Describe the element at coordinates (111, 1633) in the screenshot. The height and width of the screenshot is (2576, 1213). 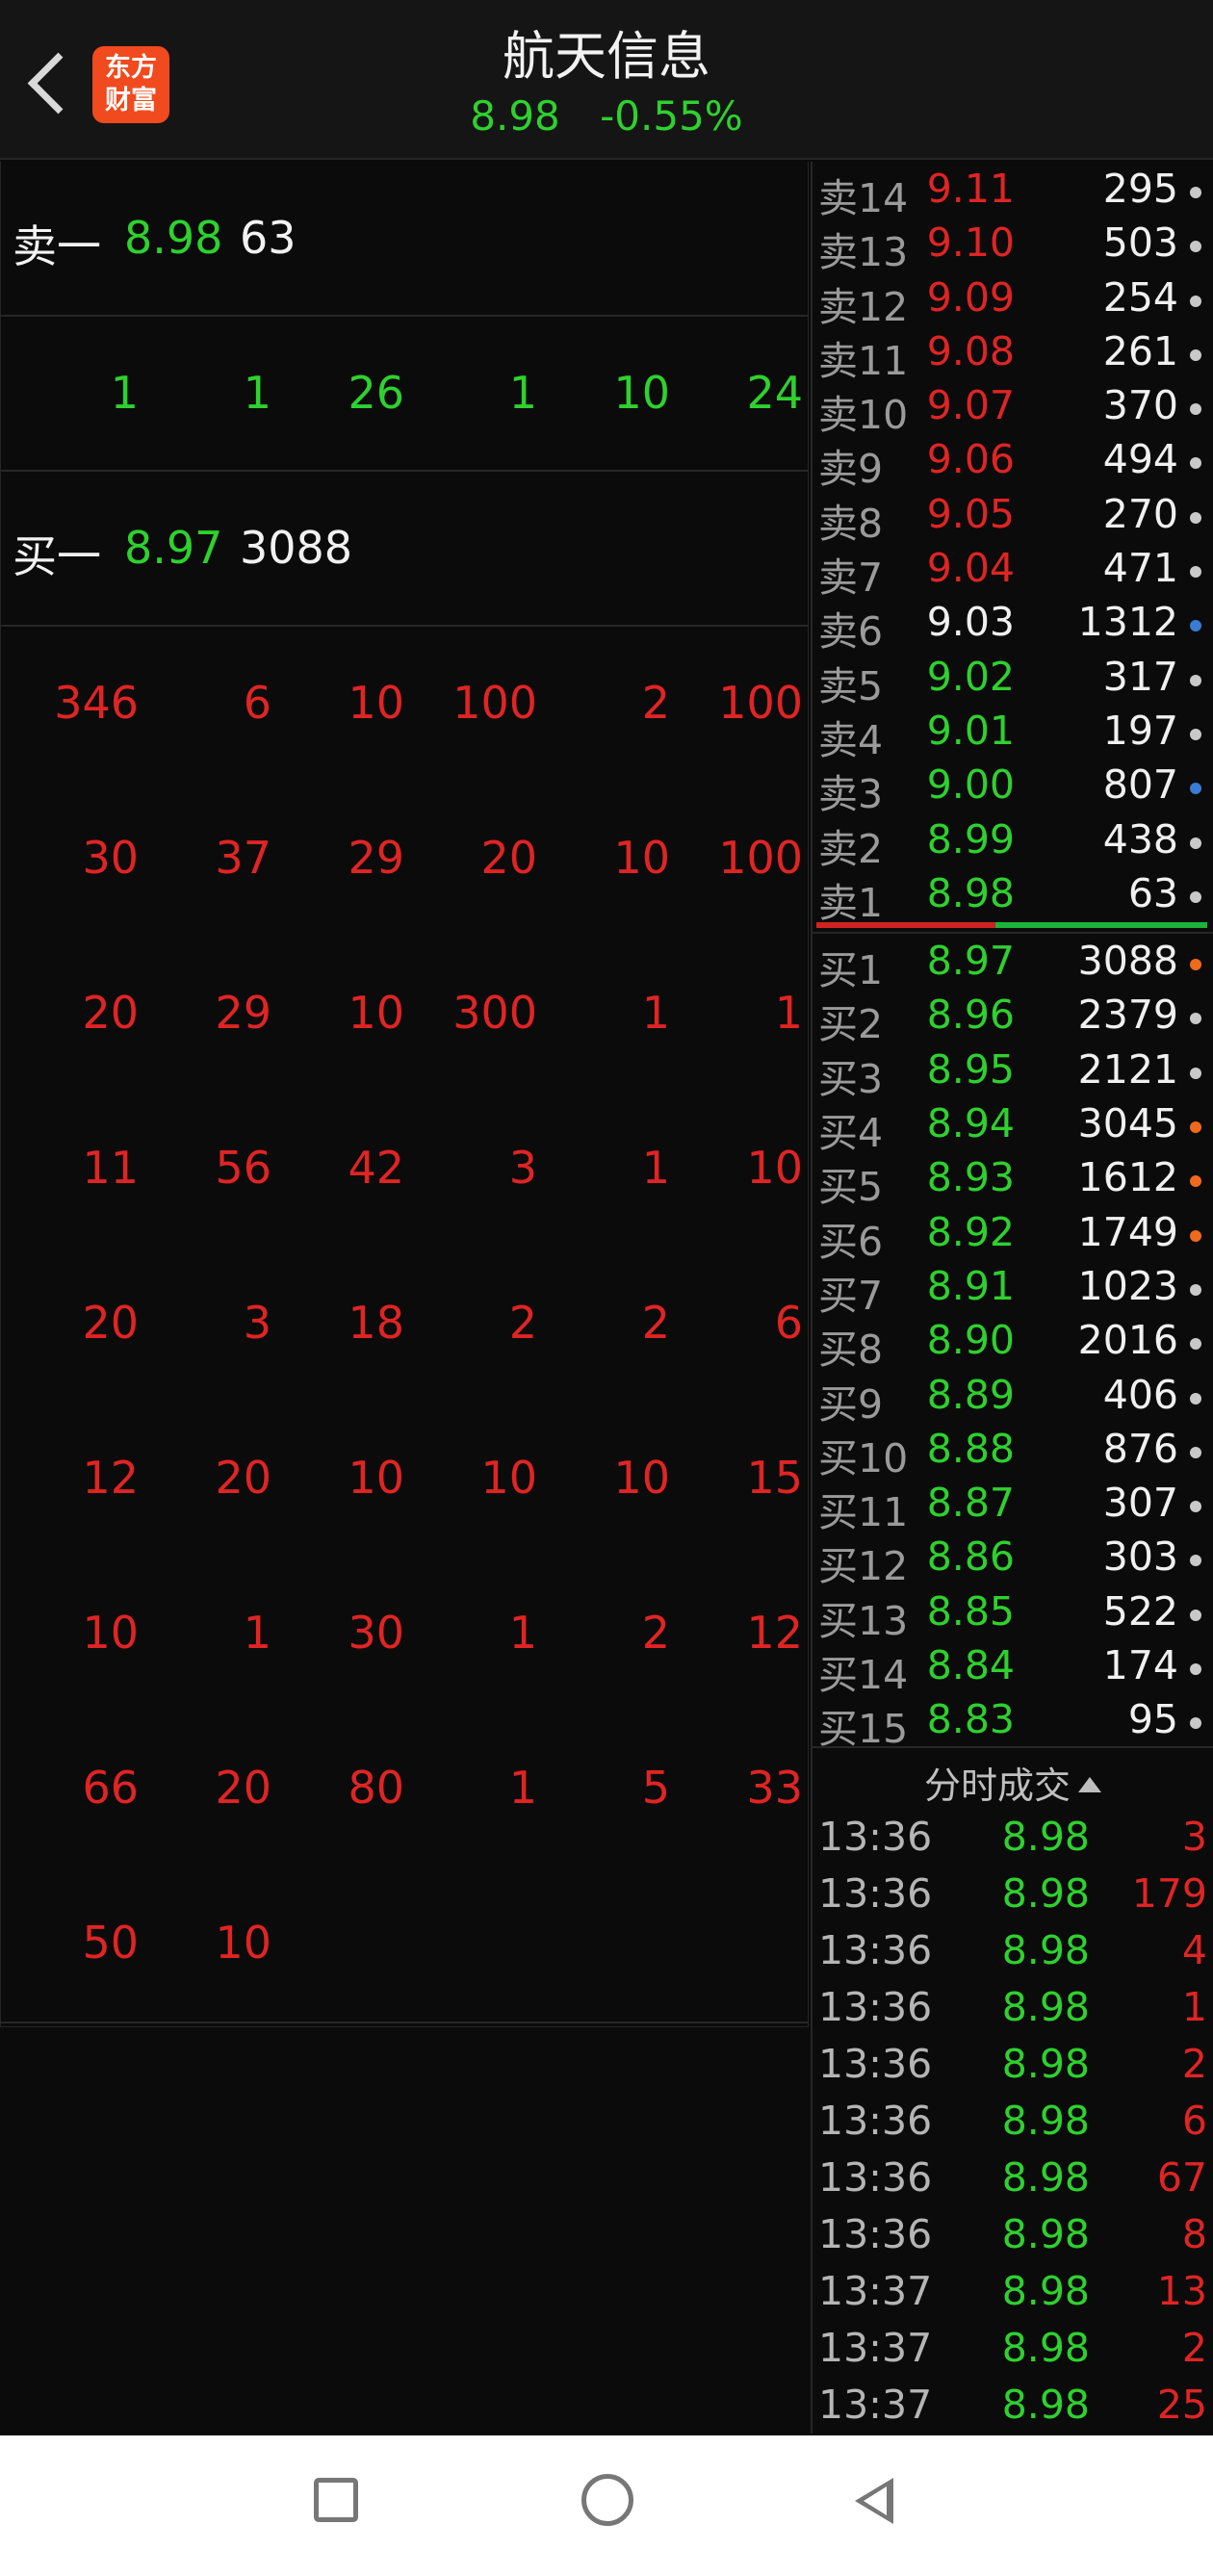
I see `bid-queue-cell: 10` at that location.